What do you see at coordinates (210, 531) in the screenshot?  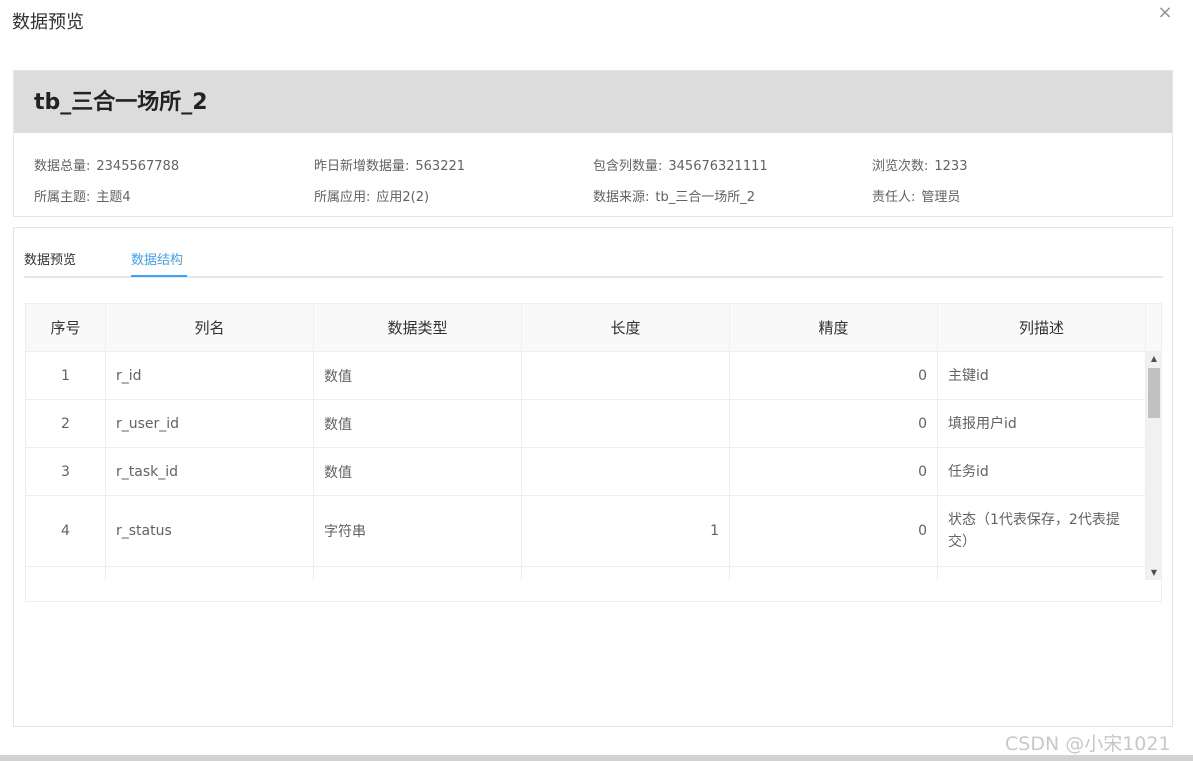 I see `cell-column-name: r_status` at bounding box center [210, 531].